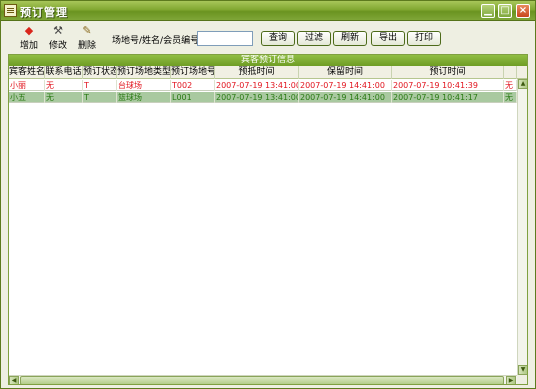 Image resolution: width=536 pixels, height=389 pixels. Describe the element at coordinates (27, 72) in the screenshot. I see `column-header: 宾客姓名` at that location.